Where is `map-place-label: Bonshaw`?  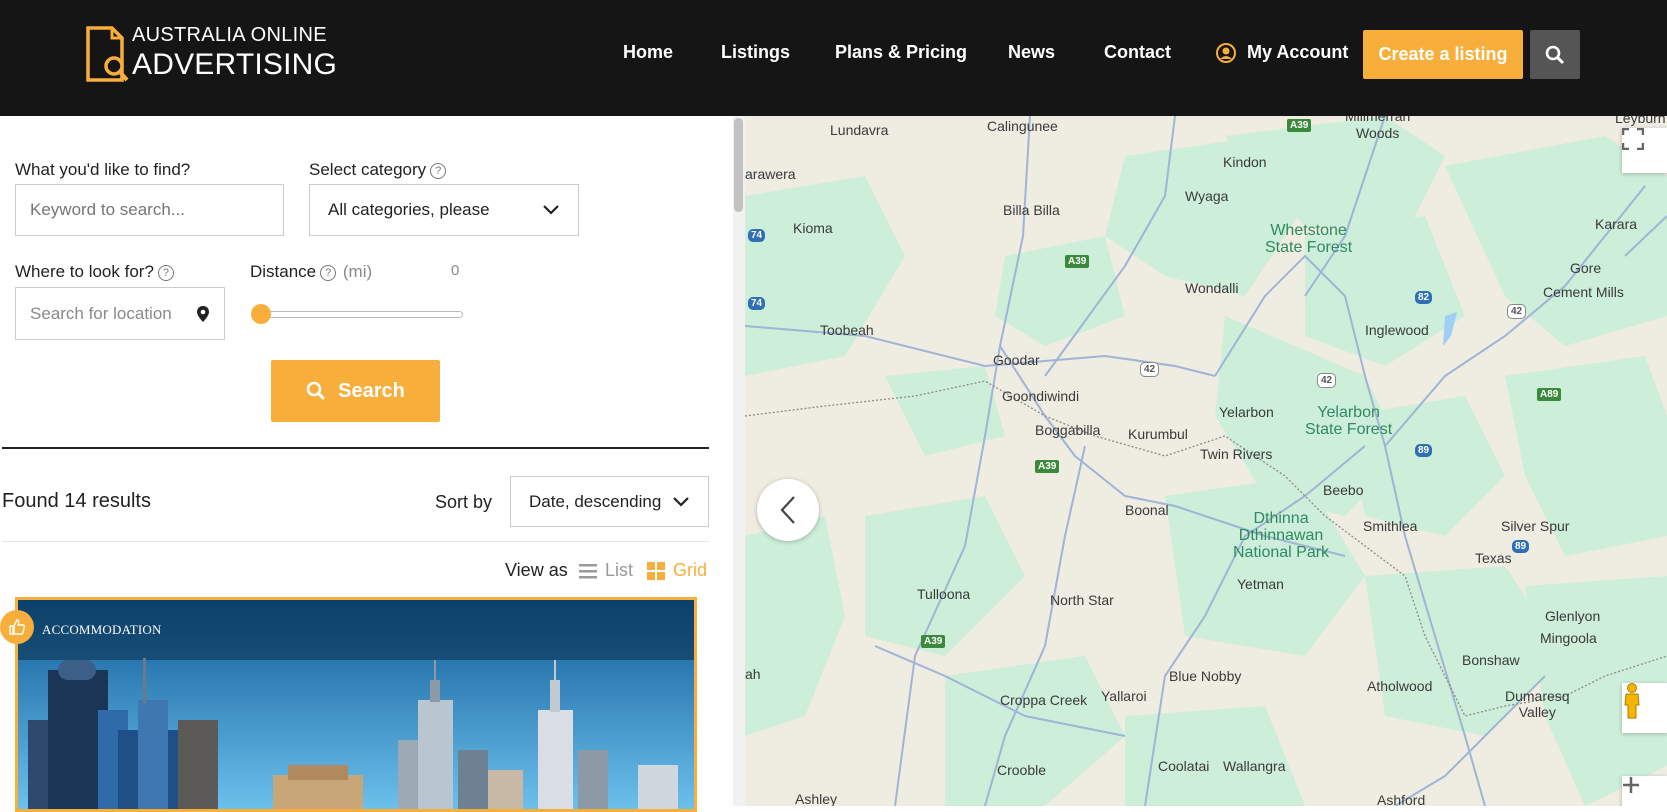
map-place-label: Bonshaw is located at coordinates (1491, 660).